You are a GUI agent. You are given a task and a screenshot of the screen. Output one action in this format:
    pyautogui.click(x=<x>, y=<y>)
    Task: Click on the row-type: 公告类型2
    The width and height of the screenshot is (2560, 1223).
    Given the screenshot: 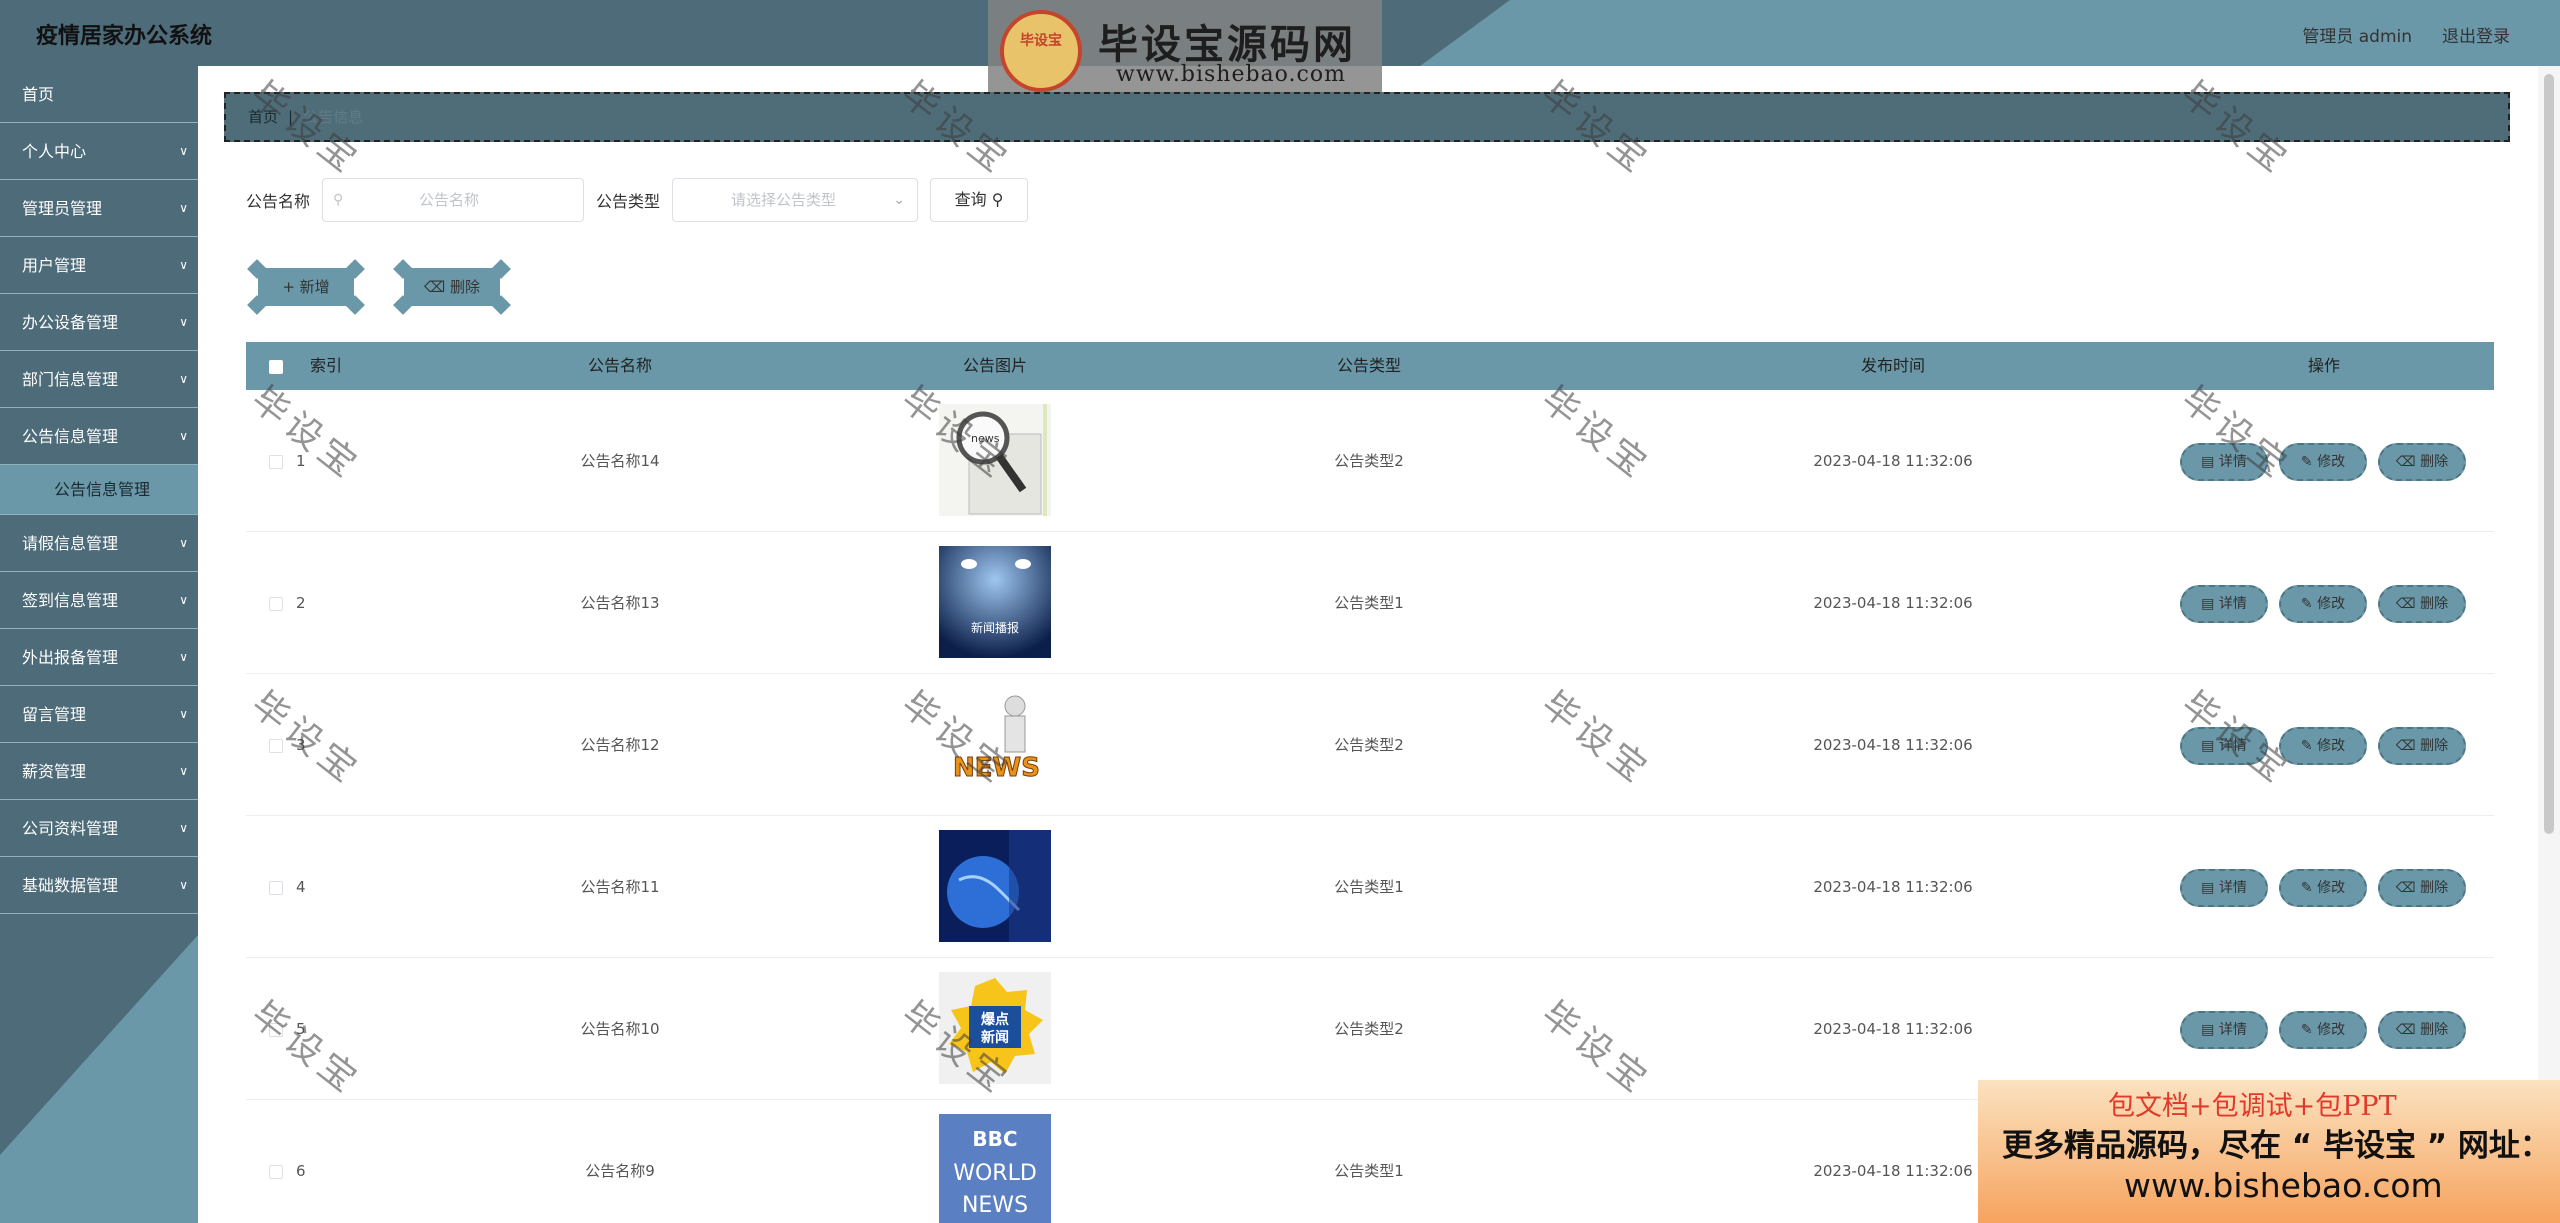 What is the action you would take?
    pyautogui.click(x=1369, y=461)
    